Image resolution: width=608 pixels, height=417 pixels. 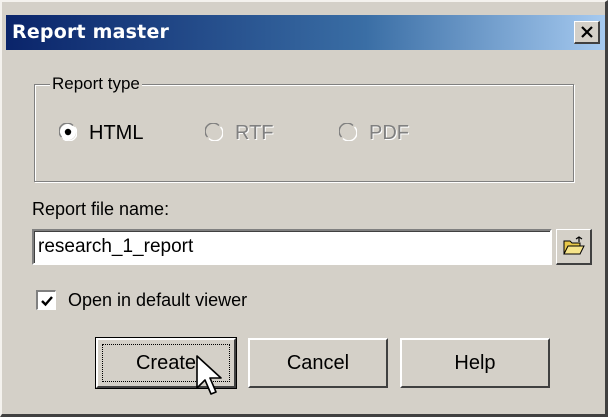 I want to click on radio-selected-icon, so click(x=68, y=132).